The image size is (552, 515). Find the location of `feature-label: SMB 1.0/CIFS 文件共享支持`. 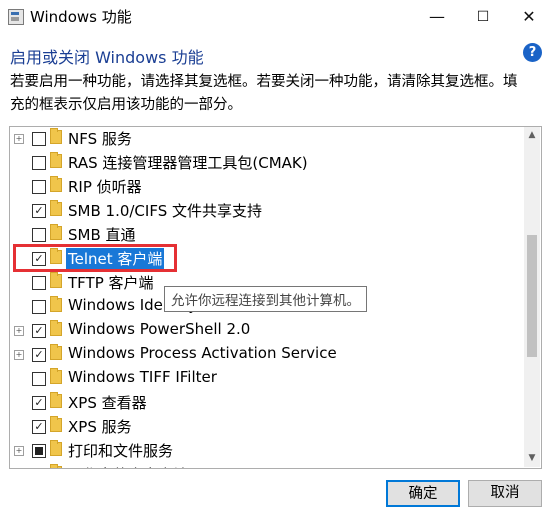

feature-label: SMB 1.0/CIFS 文件共享支持 is located at coordinates (165, 211).